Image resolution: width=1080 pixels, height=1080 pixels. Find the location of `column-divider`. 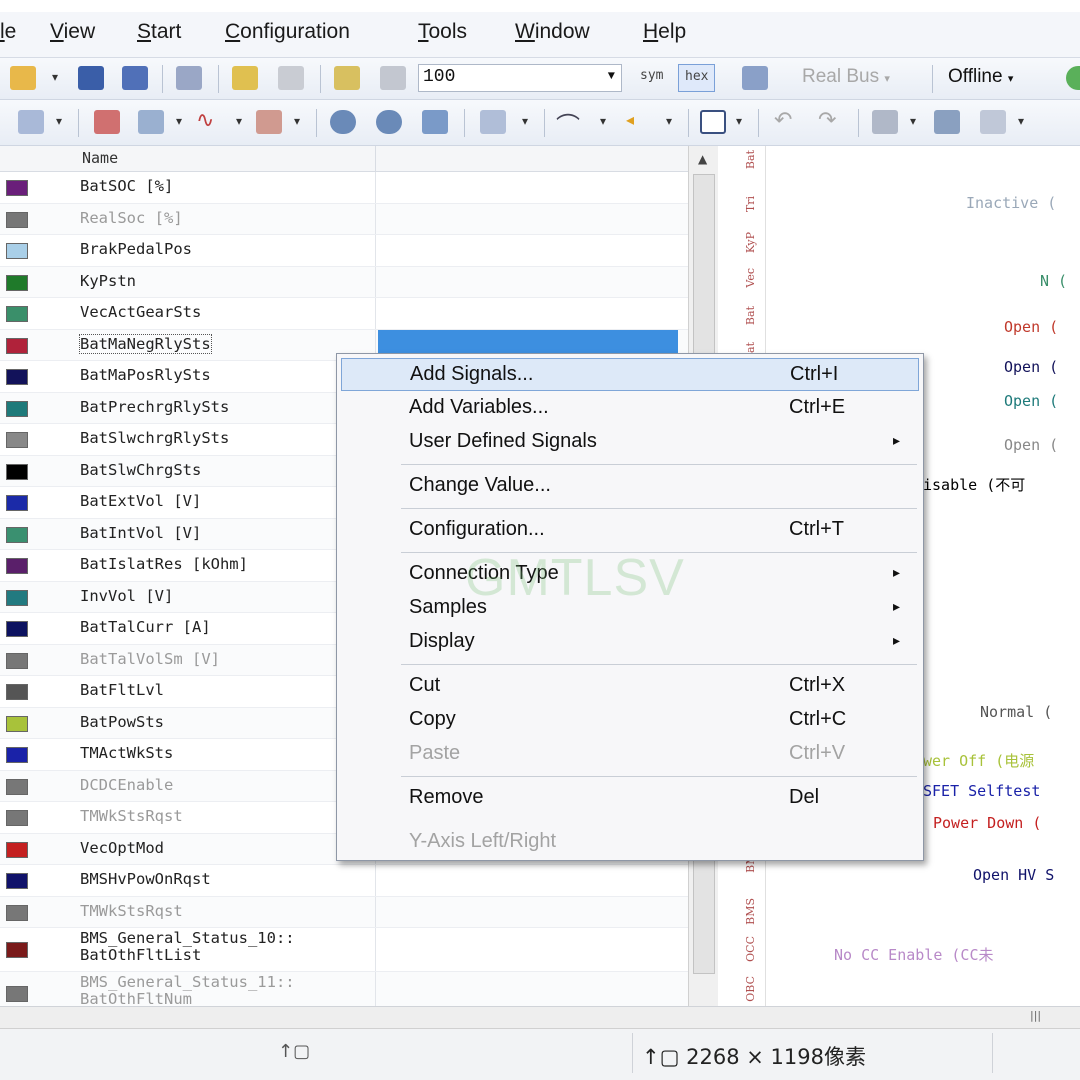

column-divider is located at coordinates (375, 159).